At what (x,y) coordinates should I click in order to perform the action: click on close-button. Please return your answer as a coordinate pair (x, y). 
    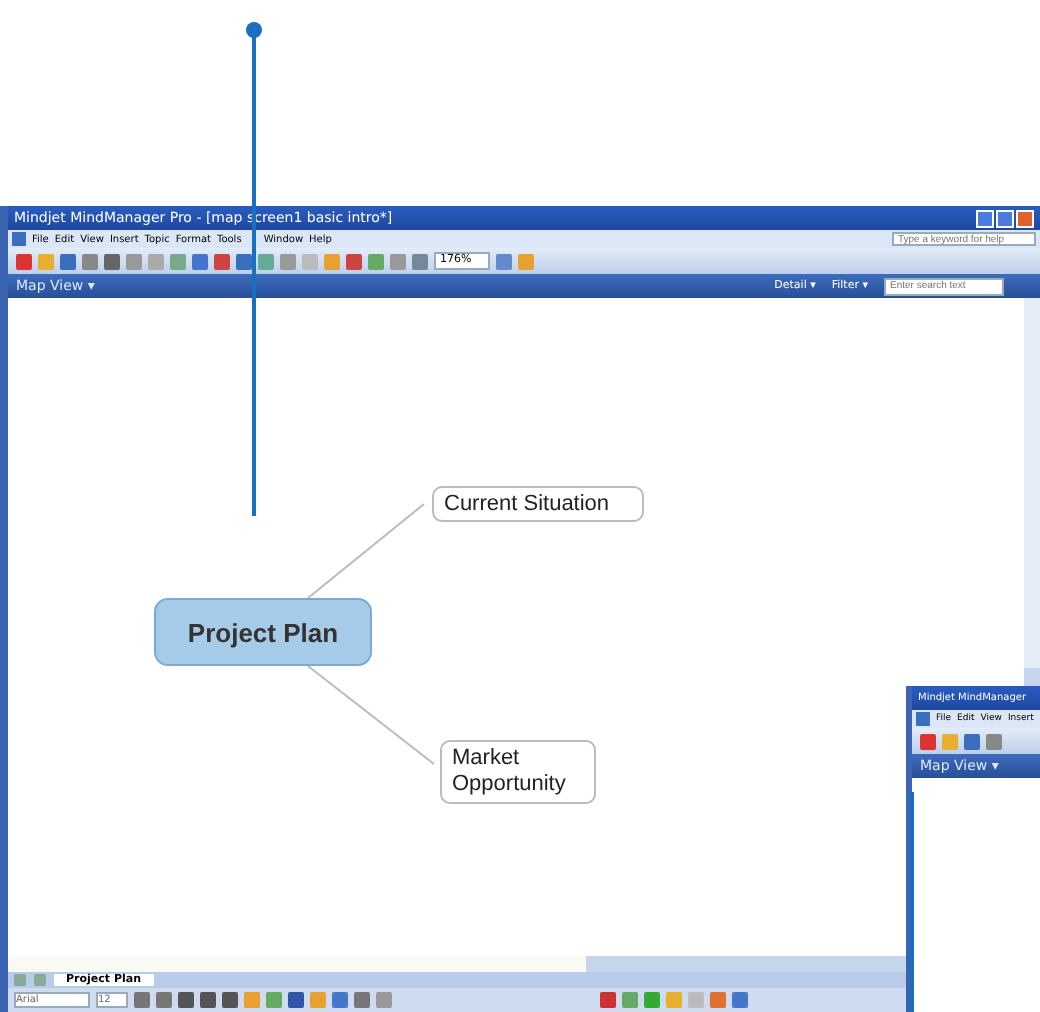
    Looking at the image, I should click on (1025, 218).